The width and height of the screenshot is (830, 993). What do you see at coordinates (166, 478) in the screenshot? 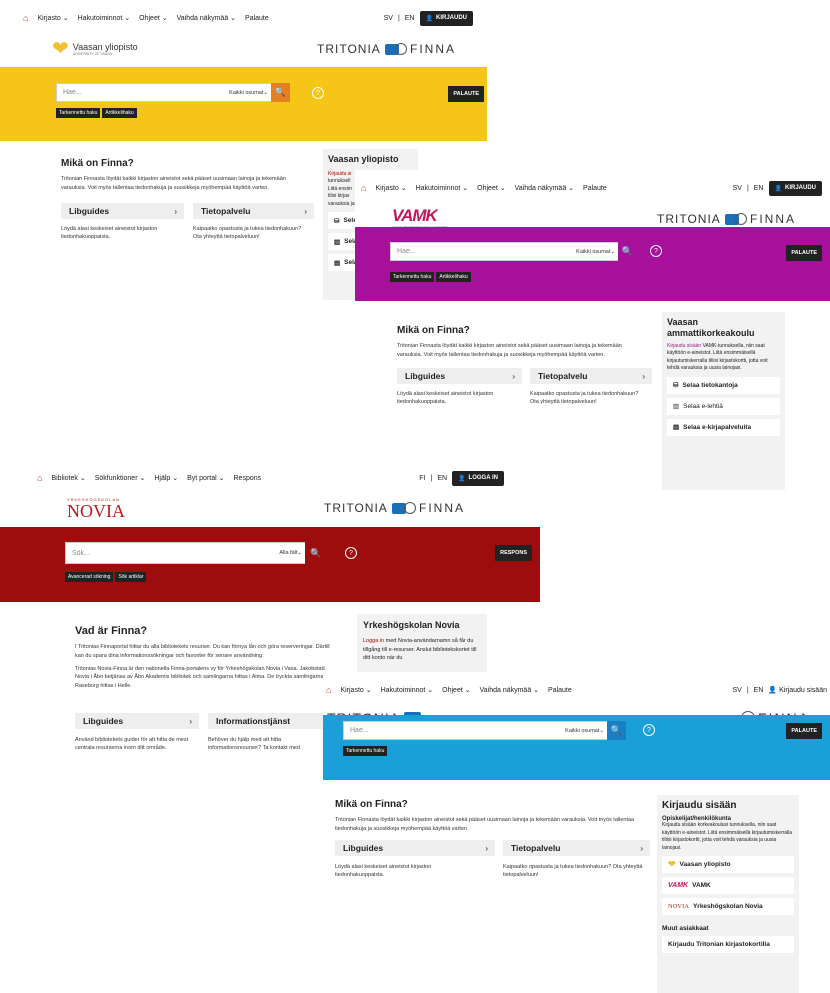
I see `nav-hjalp: Hjälp ⌄` at bounding box center [166, 478].